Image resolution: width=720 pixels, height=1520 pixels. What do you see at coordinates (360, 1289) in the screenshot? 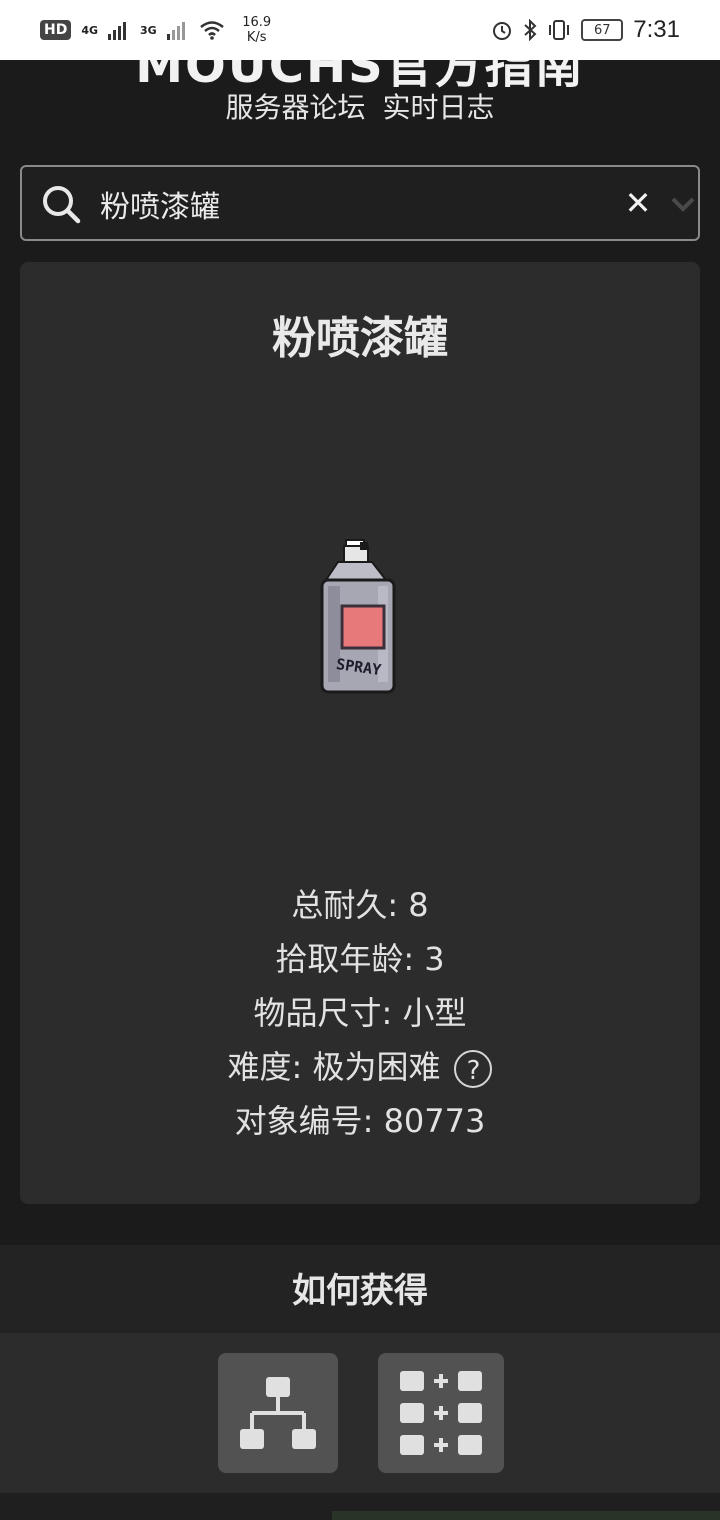
I see `obtain-section-title: 如何获得` at bounding box center [360, 1289].